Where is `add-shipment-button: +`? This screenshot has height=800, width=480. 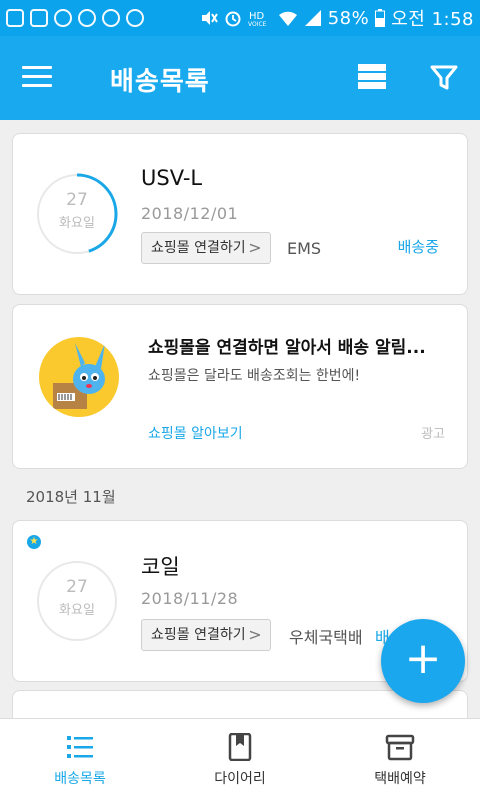
add-shipment-button: + is located at coordinates (423, 661).